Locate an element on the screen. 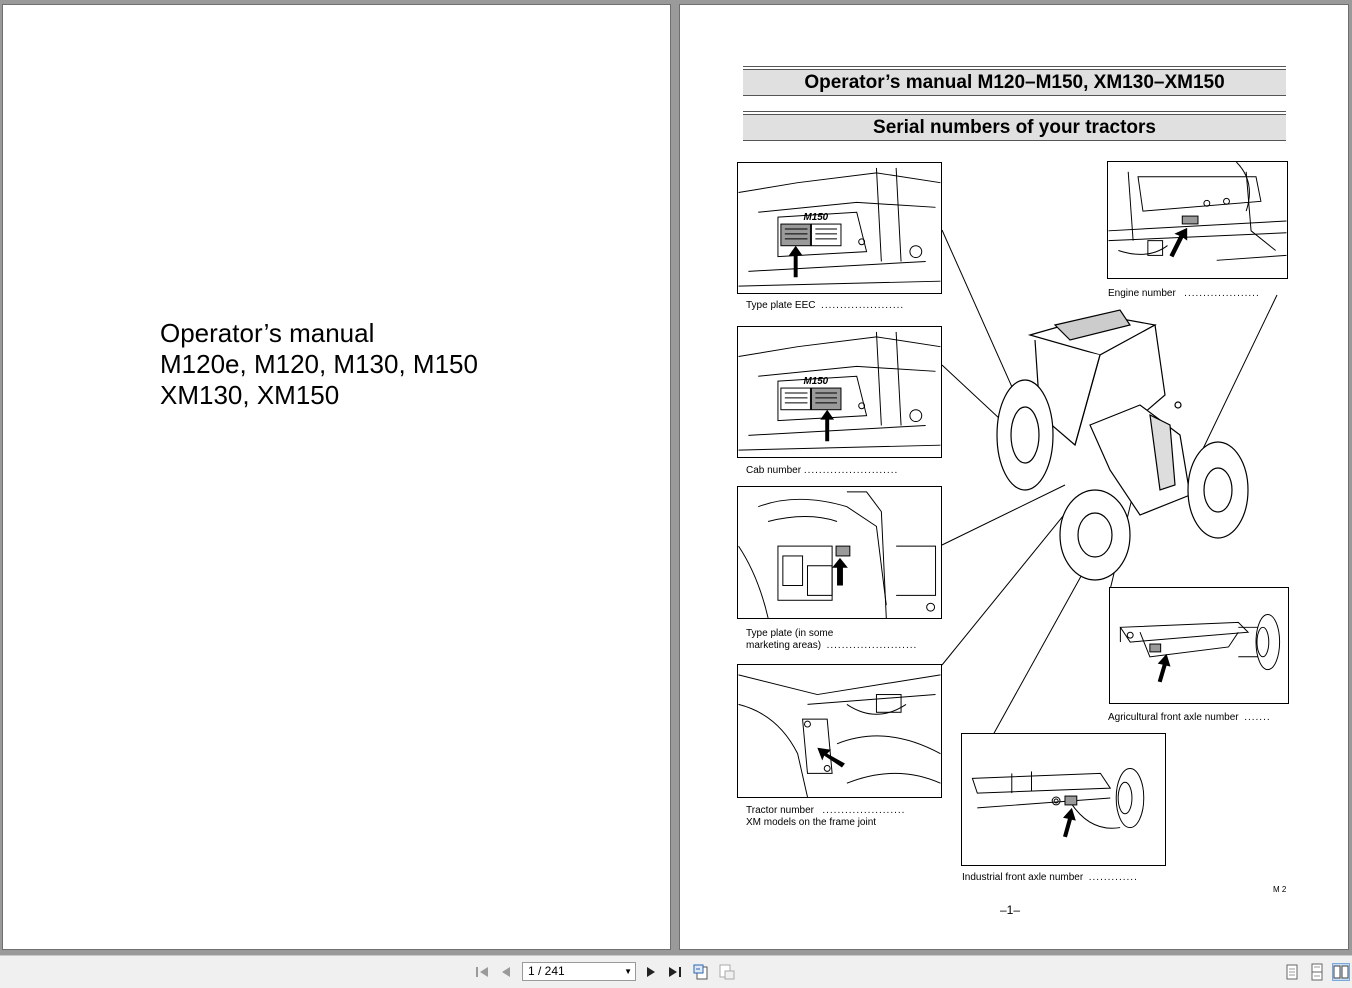 This screenshot has height=988, width=1352. page-indicator-text: 1 / 241 is located at coordinates (546, 971).